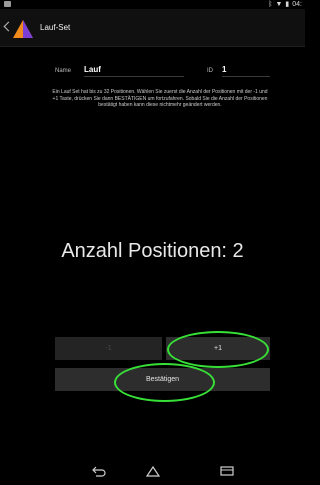 This screenshot has height=485, width=320. What do you see at coordinates (152, 251) in the screenshot?
I see `position-count: Anzahl Positionen: 2` at bounding box center [152, 251].